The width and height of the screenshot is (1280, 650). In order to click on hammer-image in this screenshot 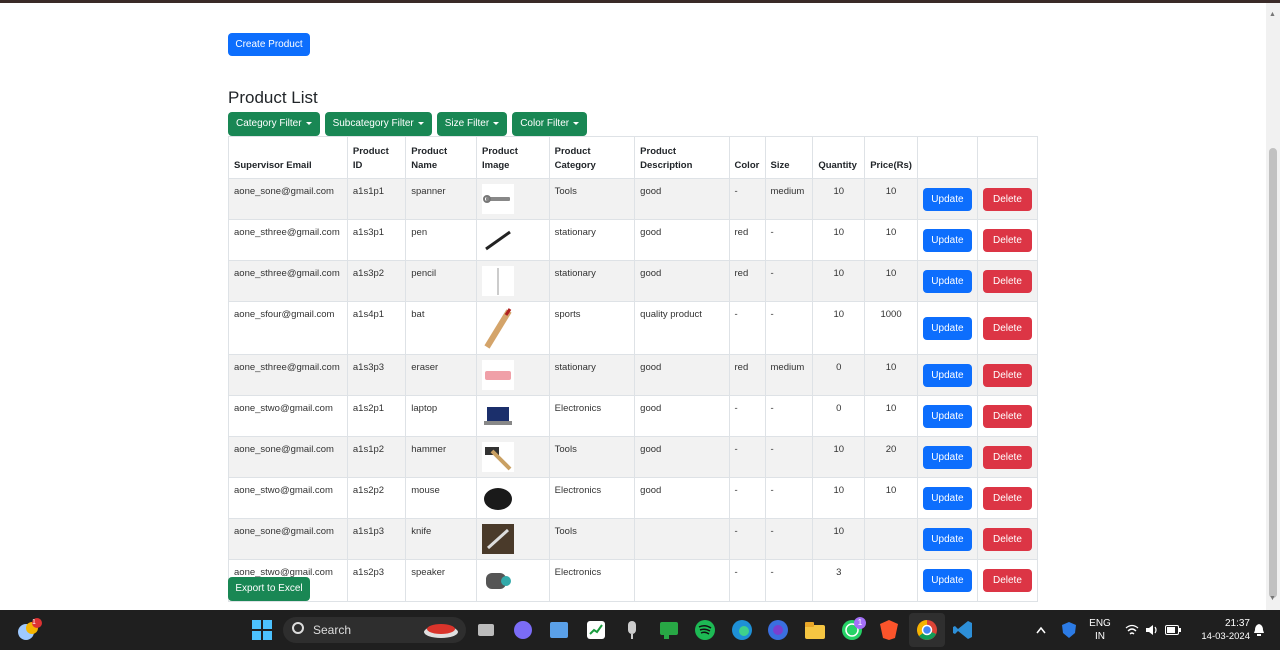, I will do `click(498, 457)`.